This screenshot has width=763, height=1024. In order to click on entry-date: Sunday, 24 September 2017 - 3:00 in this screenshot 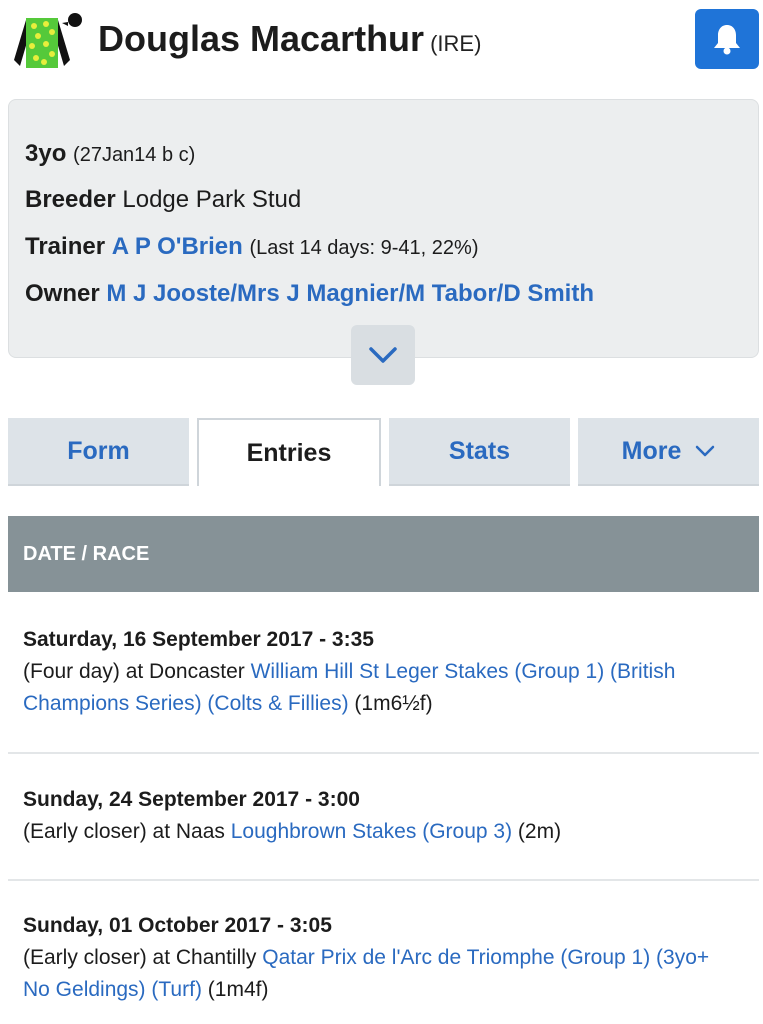, I will do `click(191, 799)`.